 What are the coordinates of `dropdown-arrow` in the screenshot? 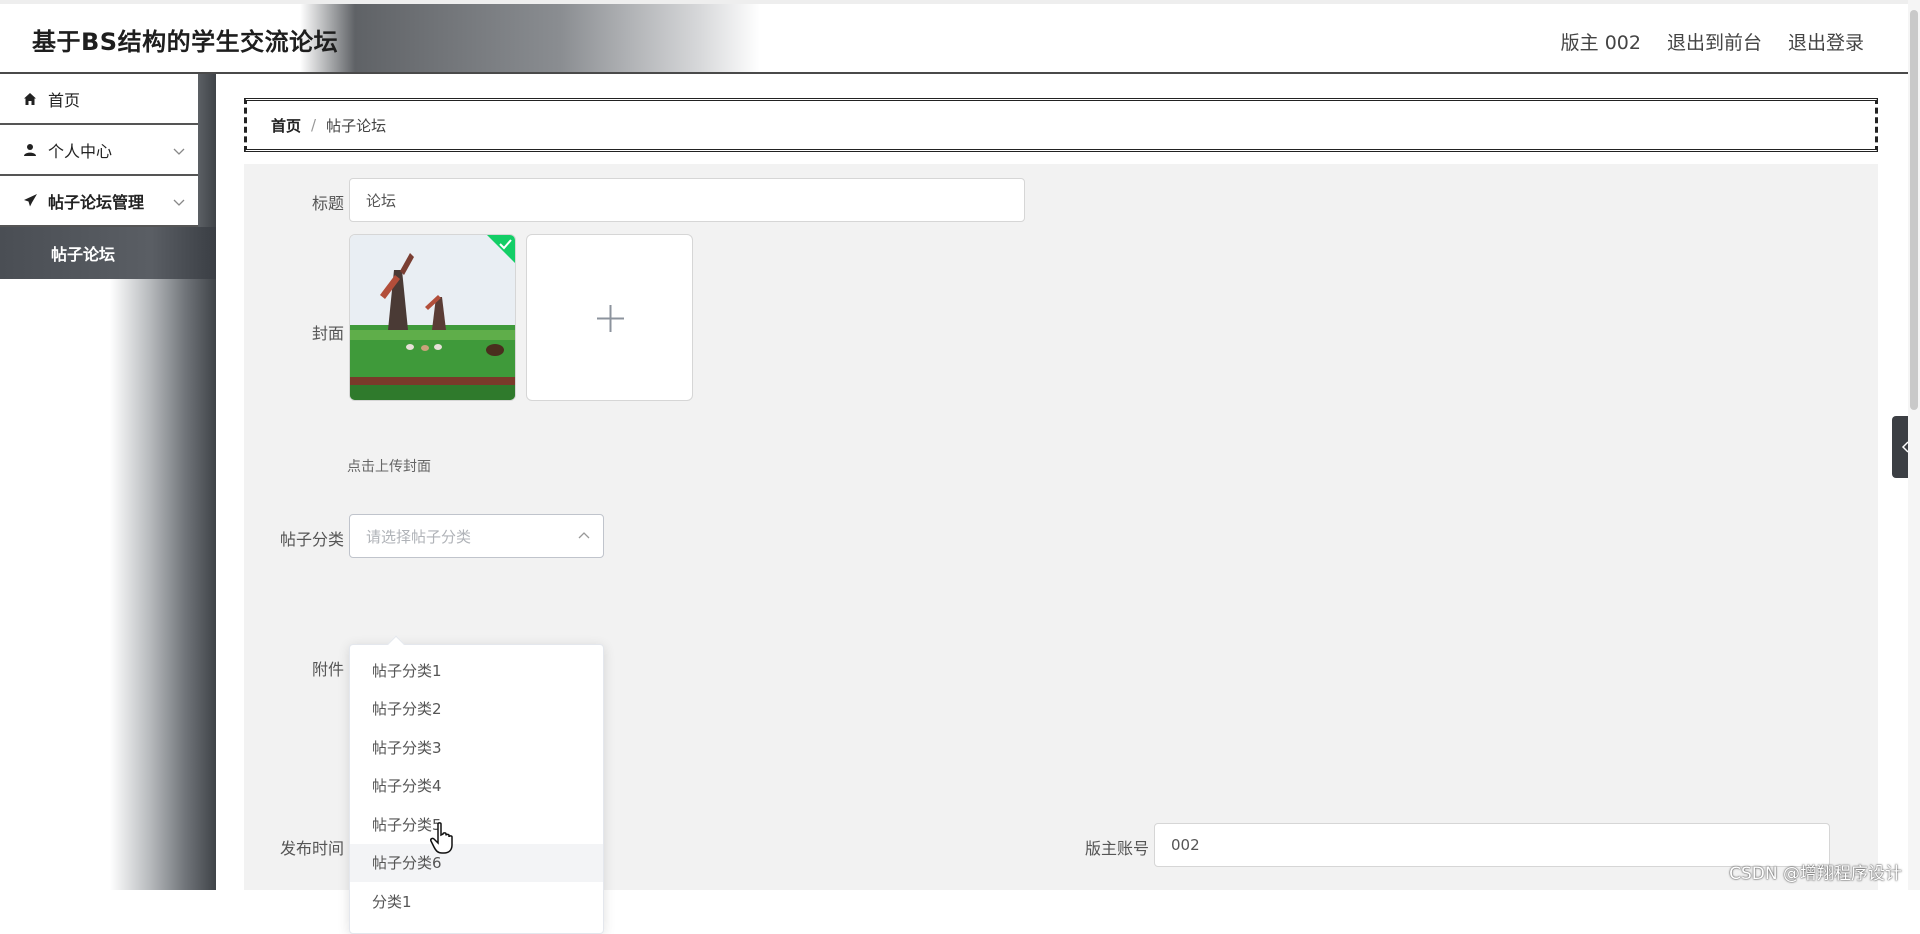 It's located at (396, 644).